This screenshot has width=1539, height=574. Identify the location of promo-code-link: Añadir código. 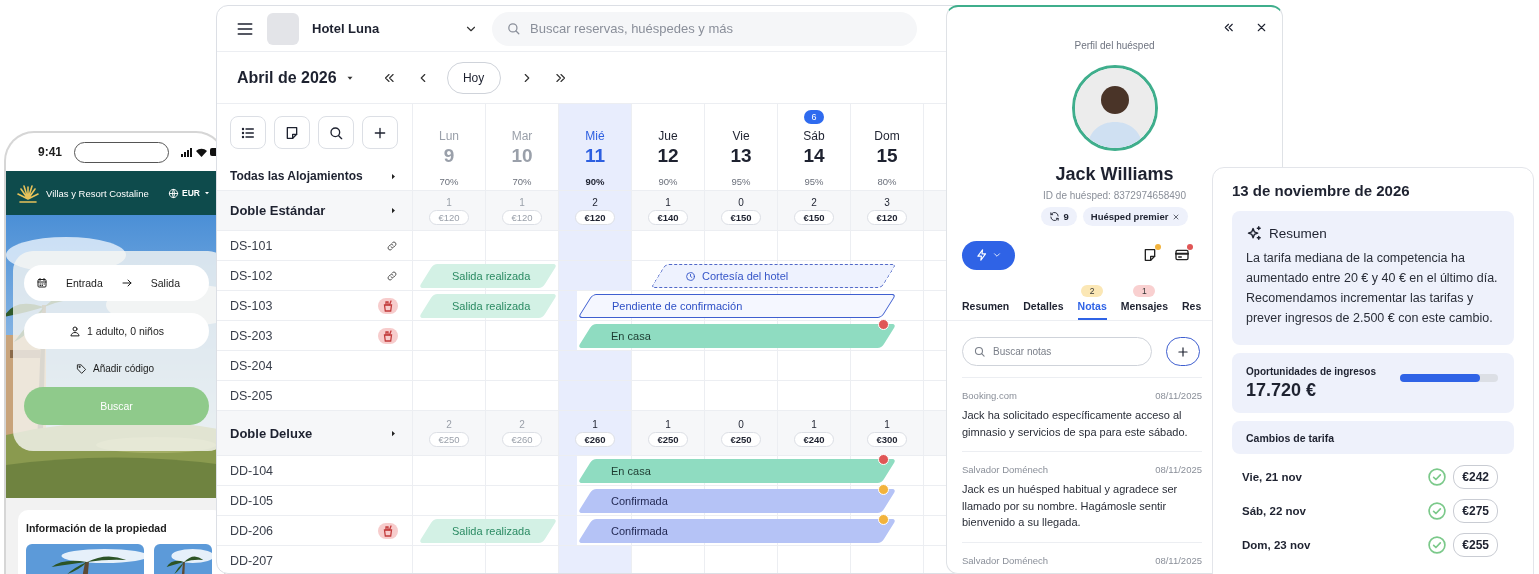
(115, 368).